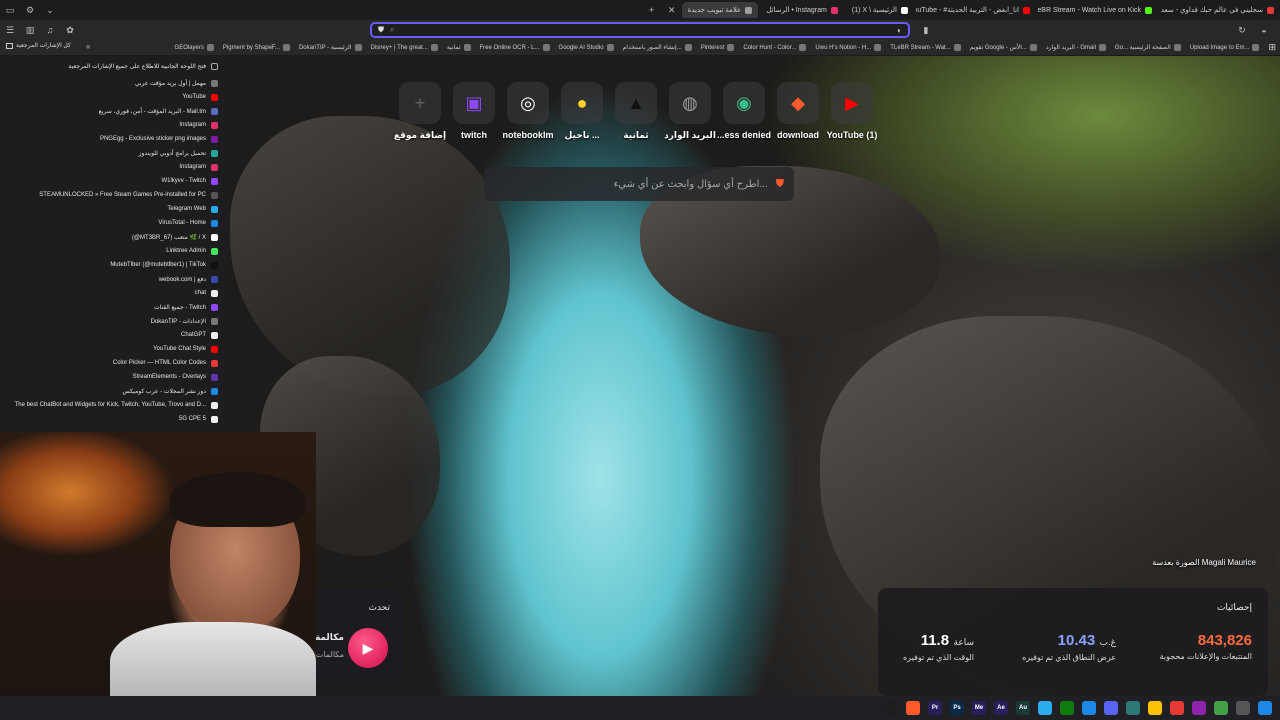 This screenshot has height=720, width=1280. What do you see at coordinates (976, 10) in the screenshot?
I see `tab: YouTube - #انا_ابغض - التربية الحديثة` at bounding box center [976, 10].